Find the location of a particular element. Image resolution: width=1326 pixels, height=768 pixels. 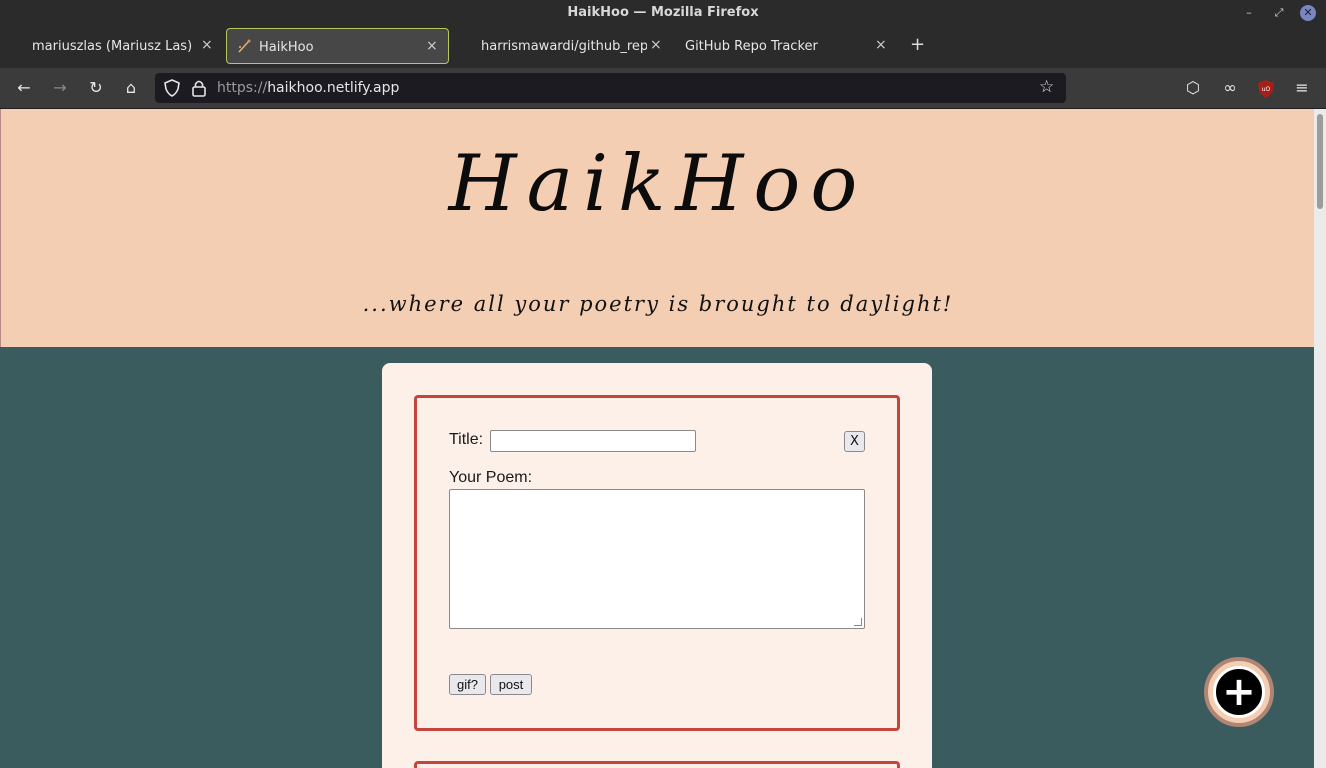

post-button: post is located at coordinates (511, 684).